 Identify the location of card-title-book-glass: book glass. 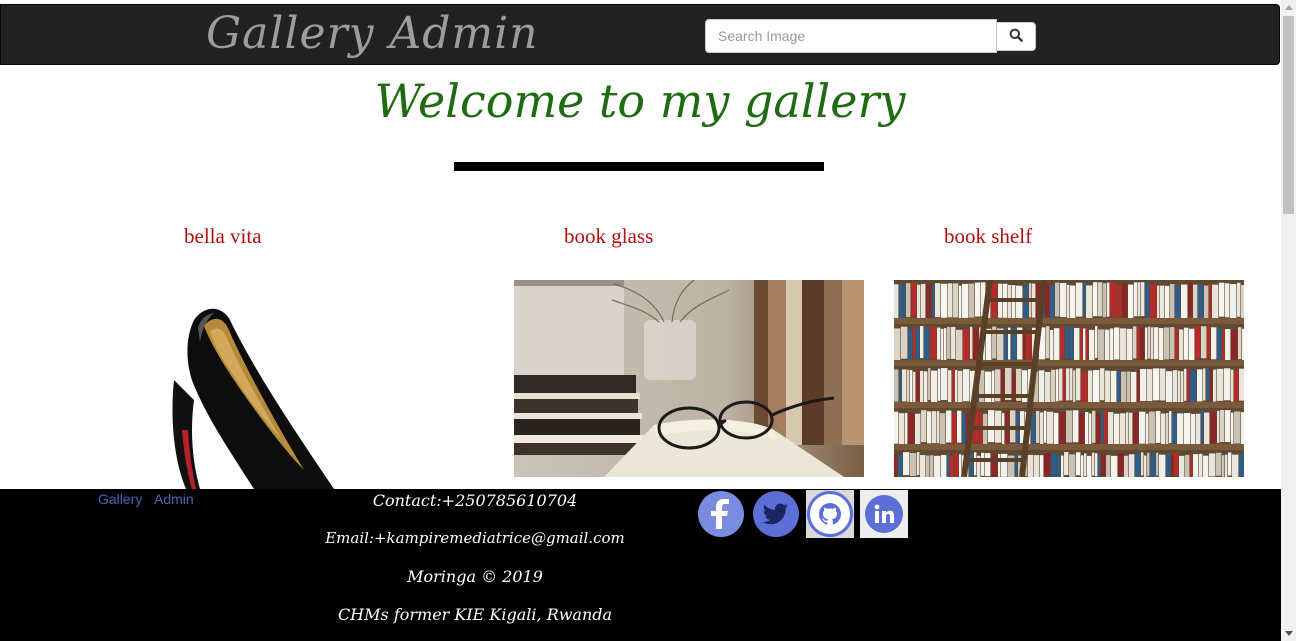
(608, 236).